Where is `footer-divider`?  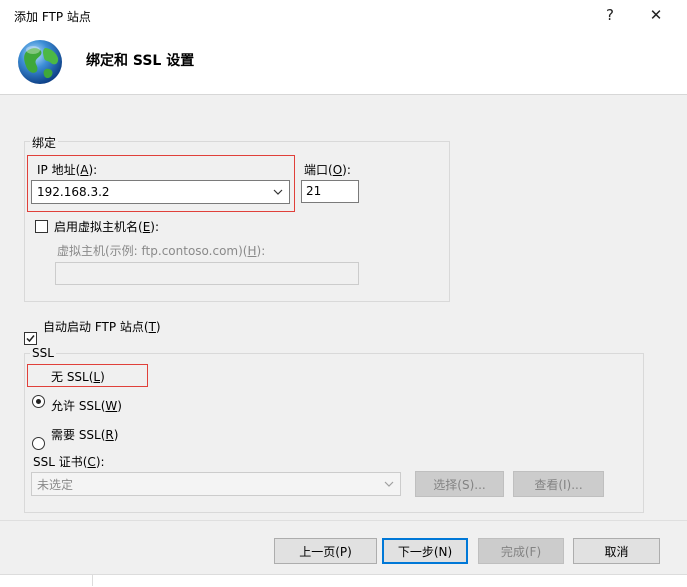
footer-divider is located at coordinates (343, 520).